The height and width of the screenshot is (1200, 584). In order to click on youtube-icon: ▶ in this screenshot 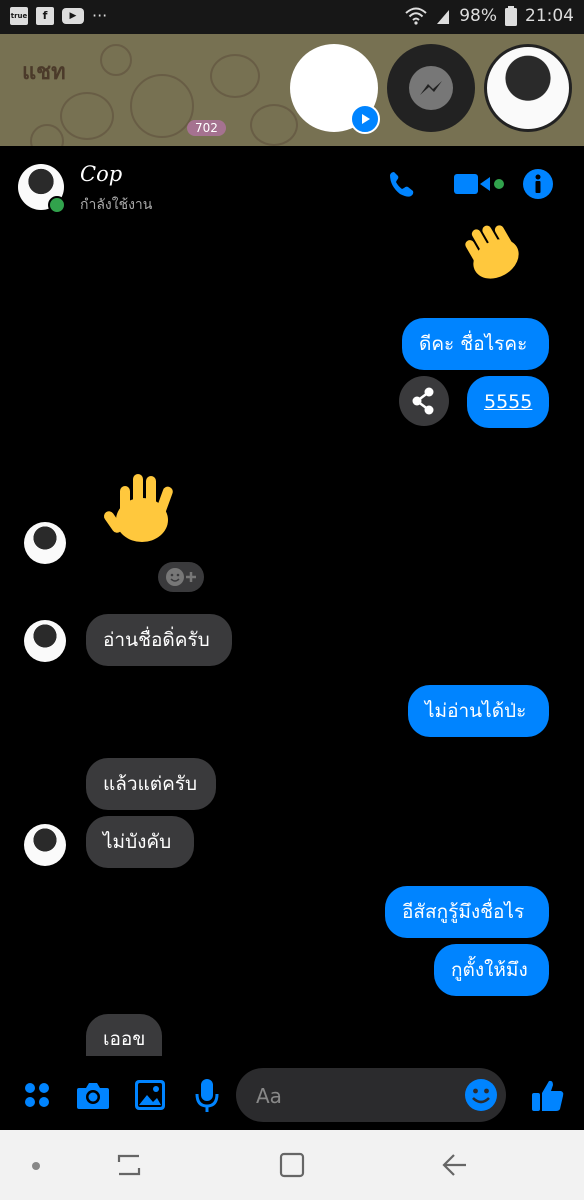, I will do `click(73, 15)`.